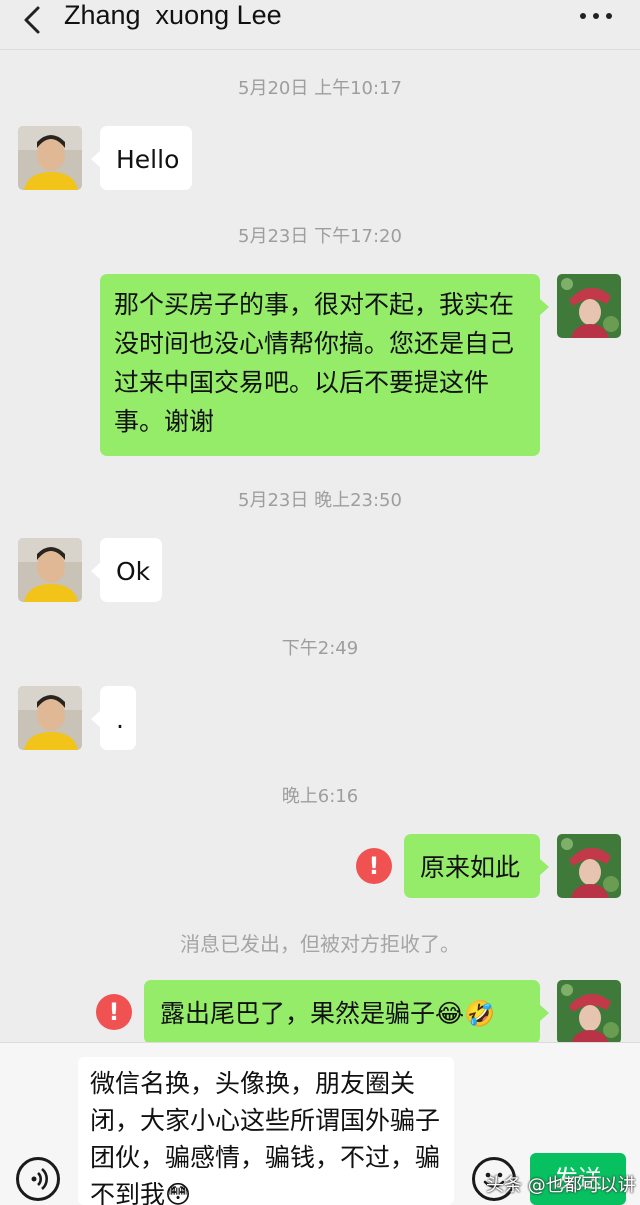 This screenshot has width=640, height=1205. Describe the element at coordinates (320, 796) in the screenshot. I see `timestamp: 晚上6:16` at that location.